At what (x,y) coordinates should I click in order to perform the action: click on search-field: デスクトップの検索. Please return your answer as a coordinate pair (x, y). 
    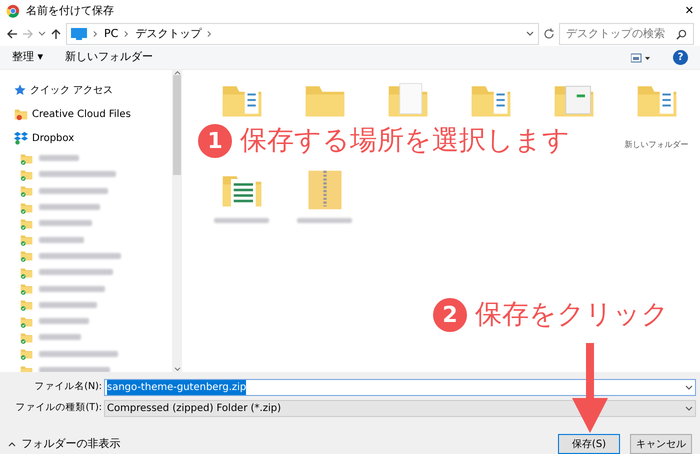
    Looking at the image, I should click on (626, 34).